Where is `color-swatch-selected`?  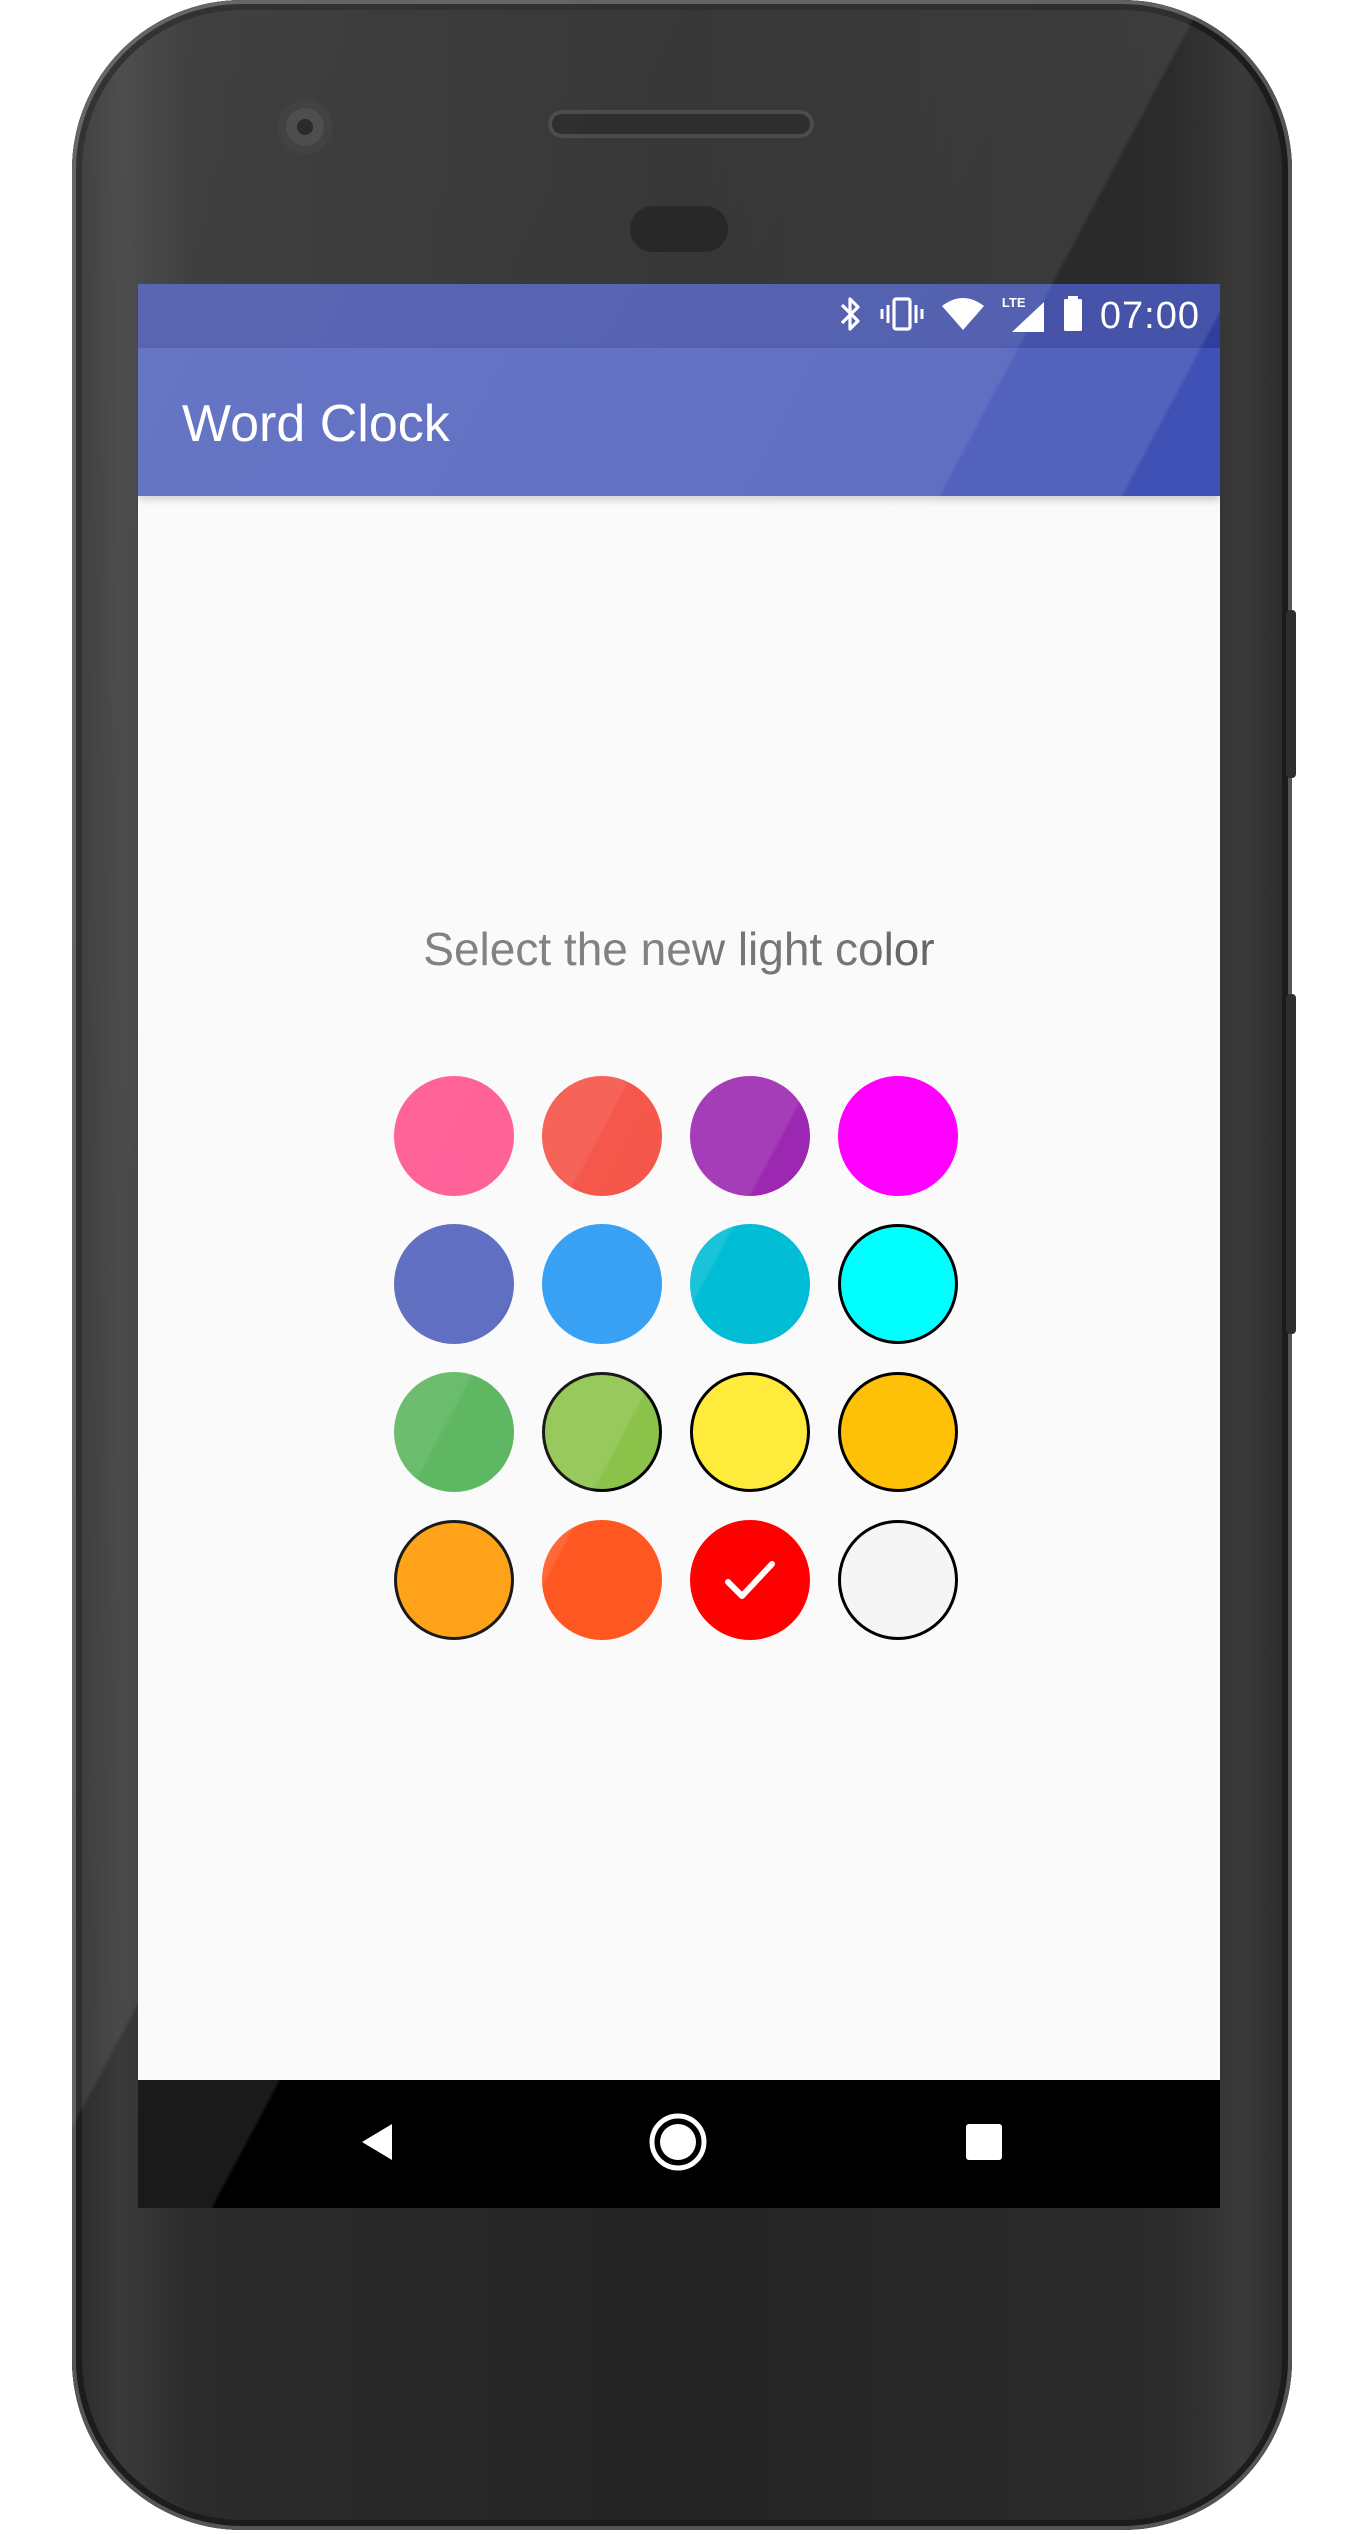
color-swatch-selected is located at coordinates (750, 1580).